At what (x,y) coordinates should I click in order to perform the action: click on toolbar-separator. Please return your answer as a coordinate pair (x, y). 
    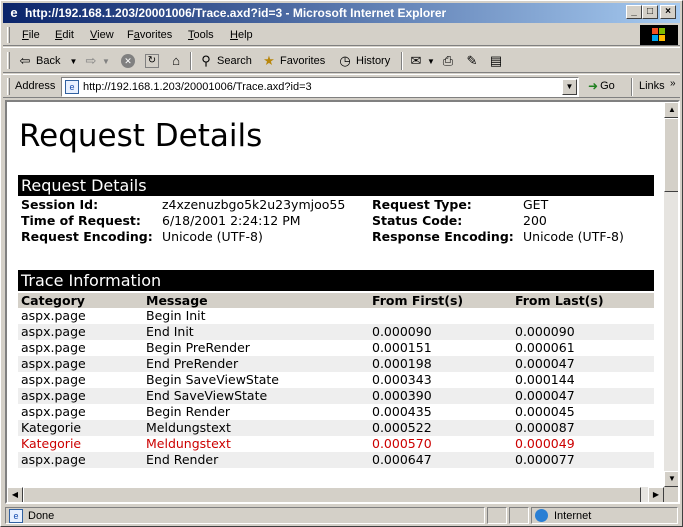
    Looking at the image, I should click on (402, 61).